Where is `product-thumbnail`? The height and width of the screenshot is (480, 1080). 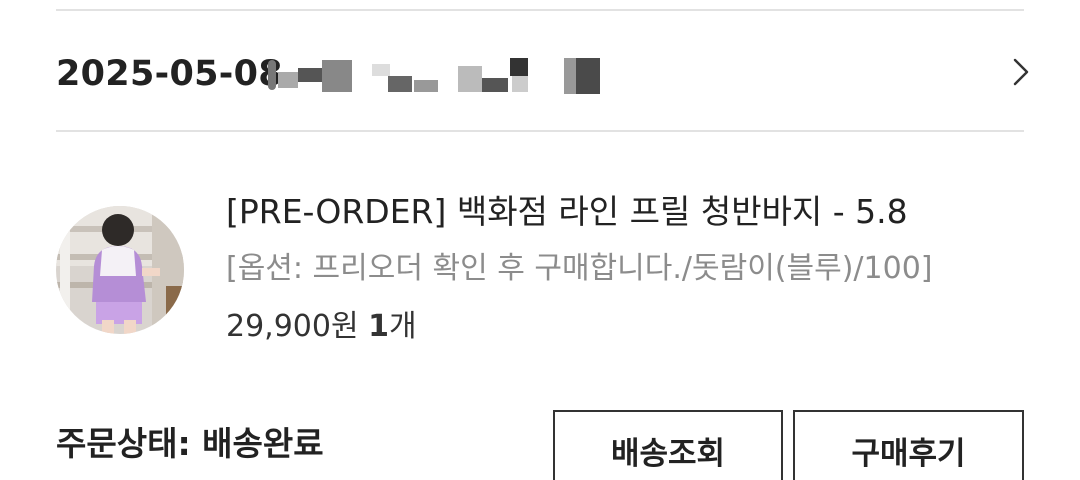 product-thumbnail is located at coordinates (120, 270).